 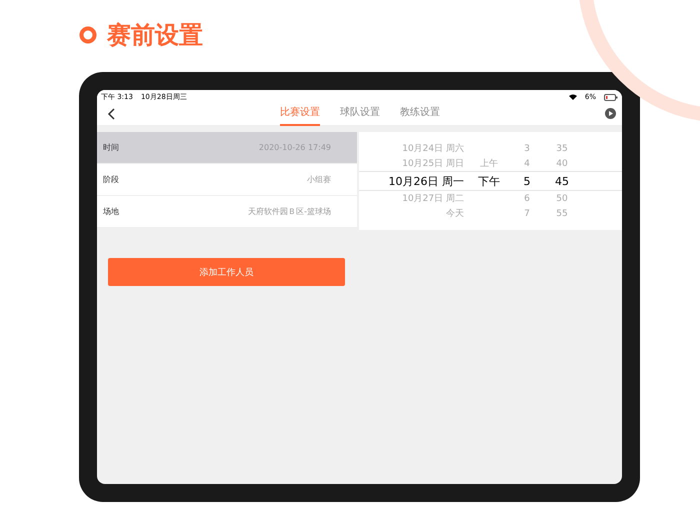 What do you see at coordinates (454, 214) in the screenshot?
I see `picker-date: 今天` at bounding box center [454, 214].